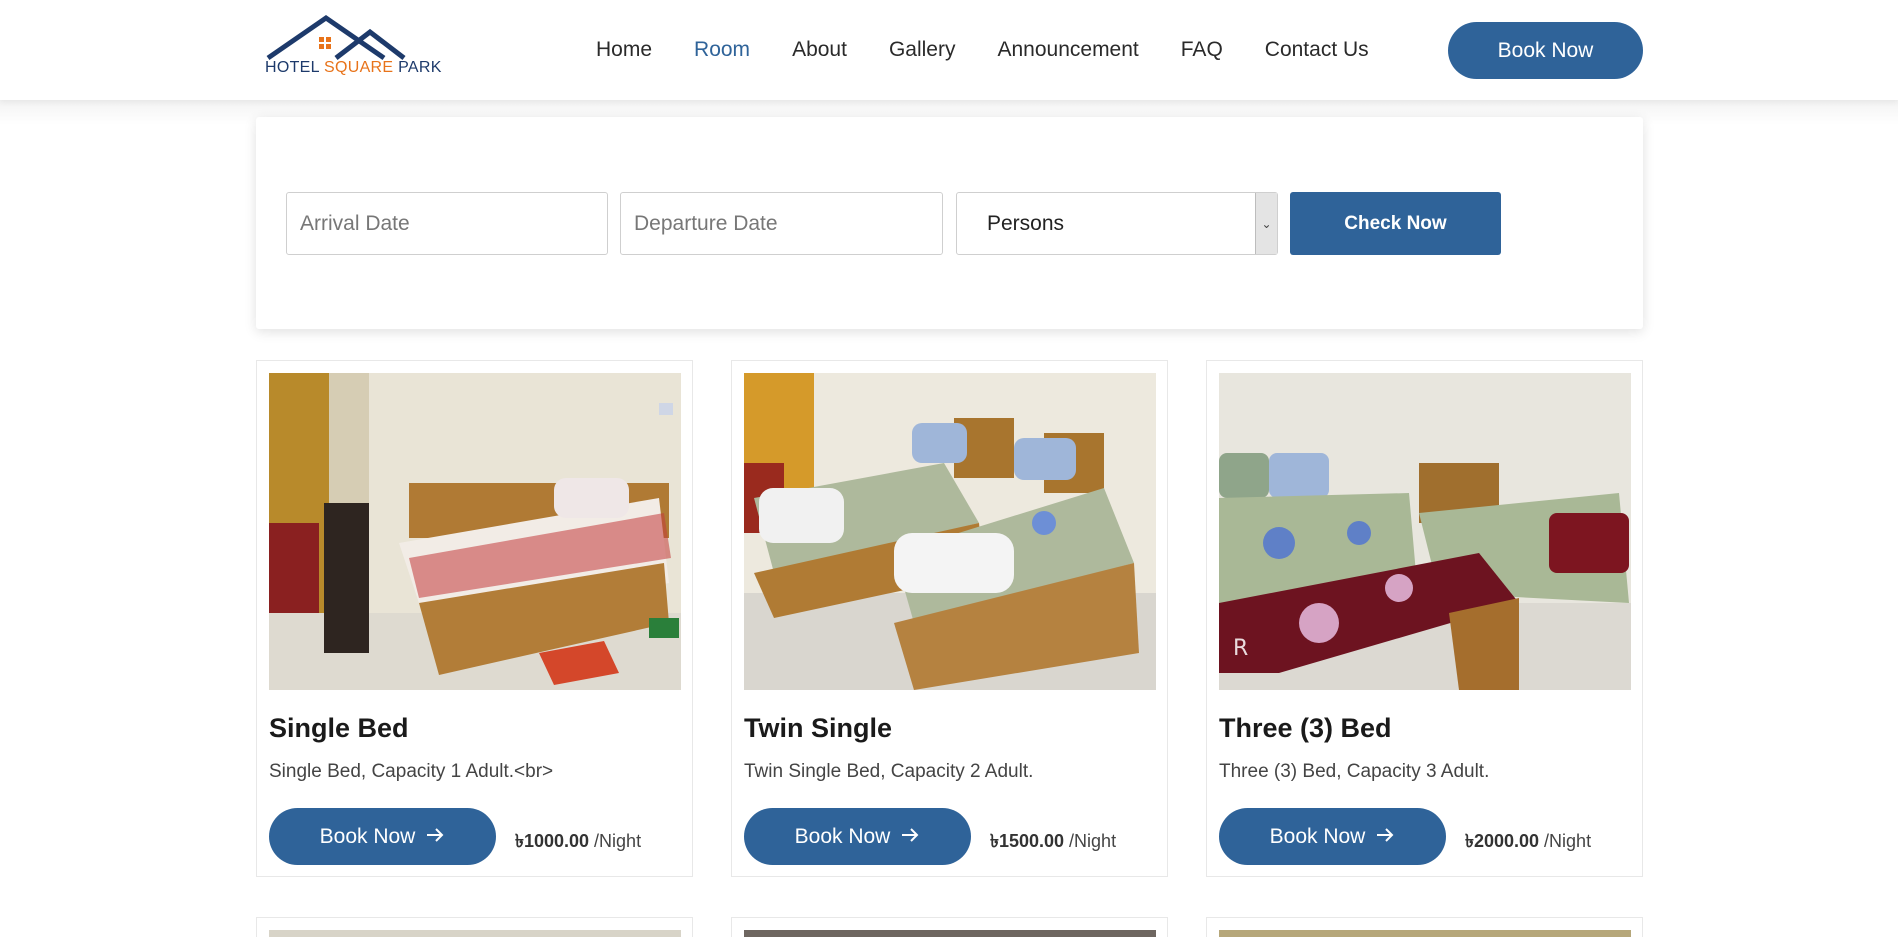 This screenshot has height=937, width=1898. What do you see at coordinates (1317, 50) in the screenshot?
I see `nav-contact-us: Contact Us` at bounding box center [1317, 50].